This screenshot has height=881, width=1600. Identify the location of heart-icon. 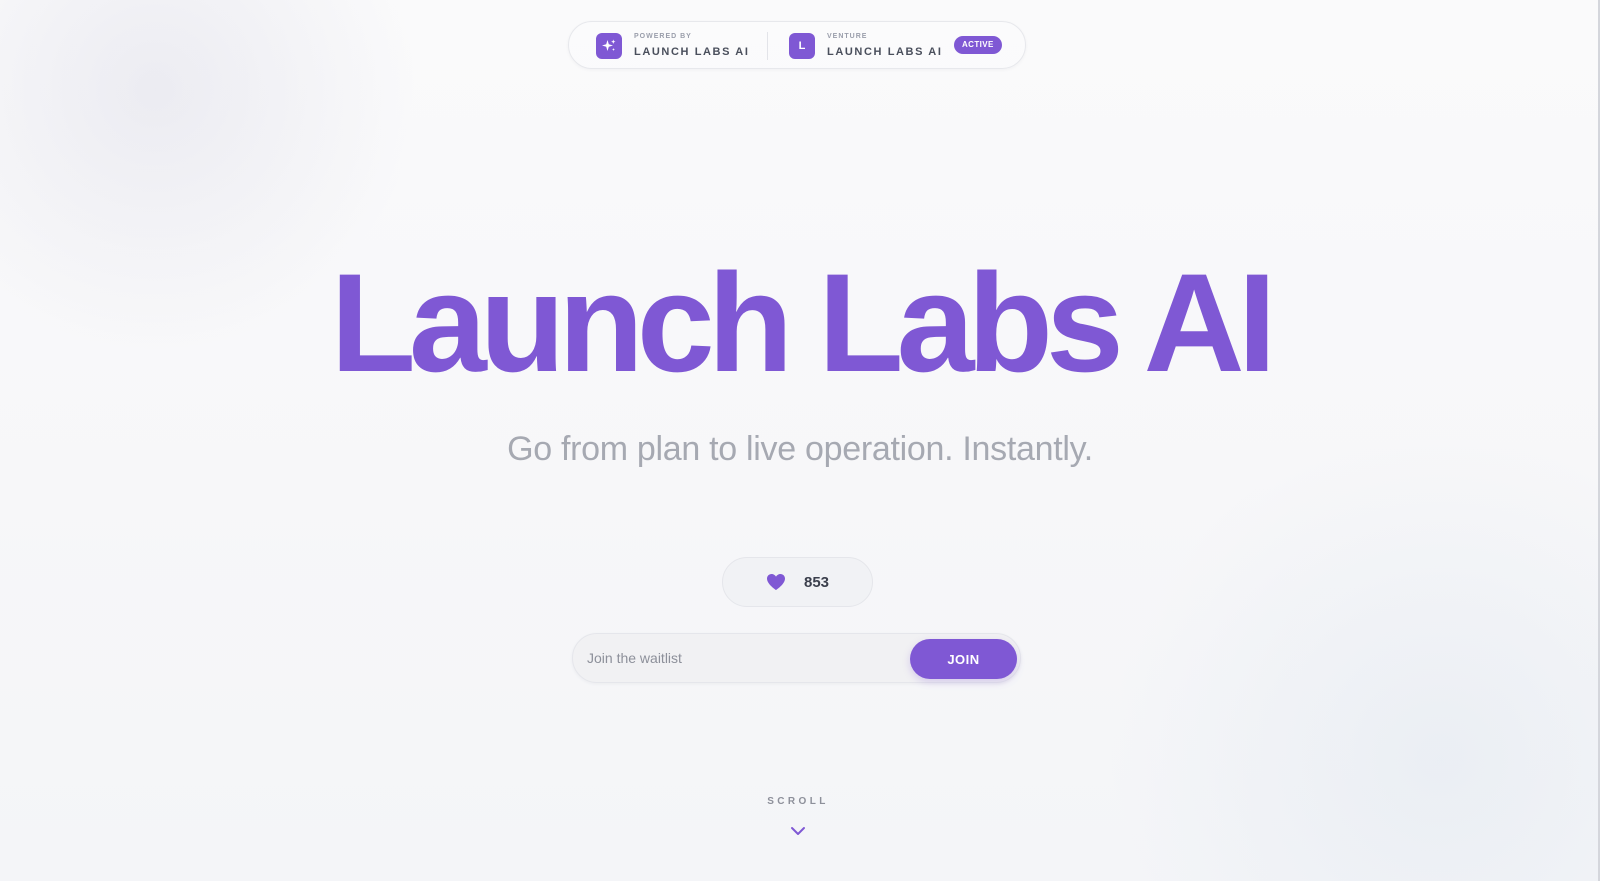
(776, 582).